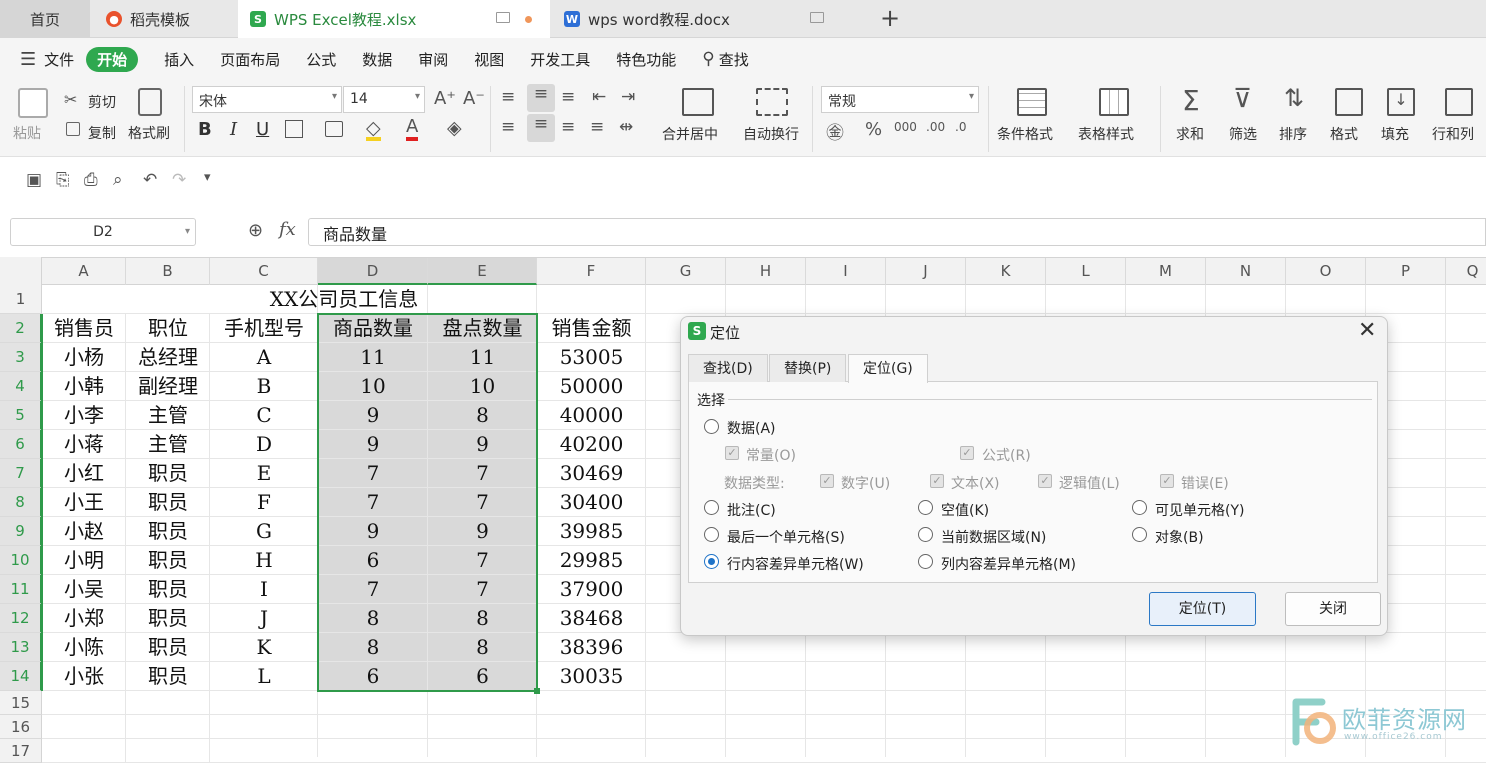  I want to click on row-header: 16, so click(21, 727).